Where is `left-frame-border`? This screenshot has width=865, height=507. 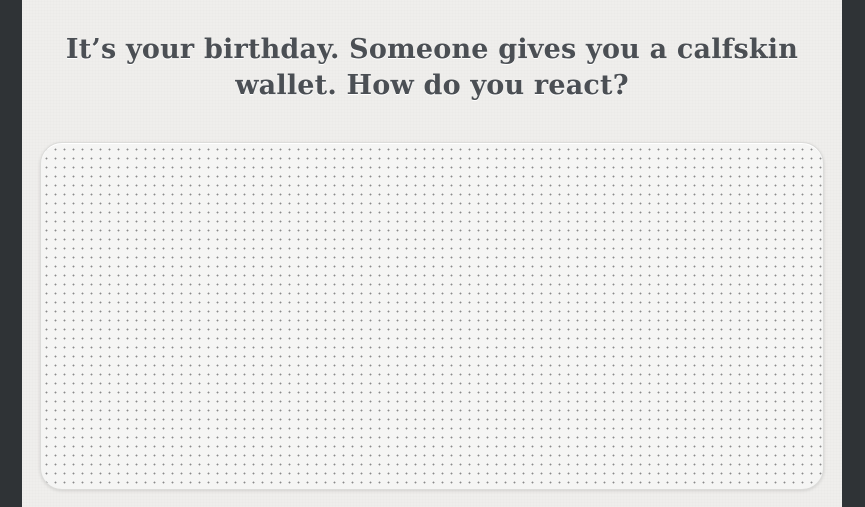
left-frame-border is located at coordinates (11, 253).